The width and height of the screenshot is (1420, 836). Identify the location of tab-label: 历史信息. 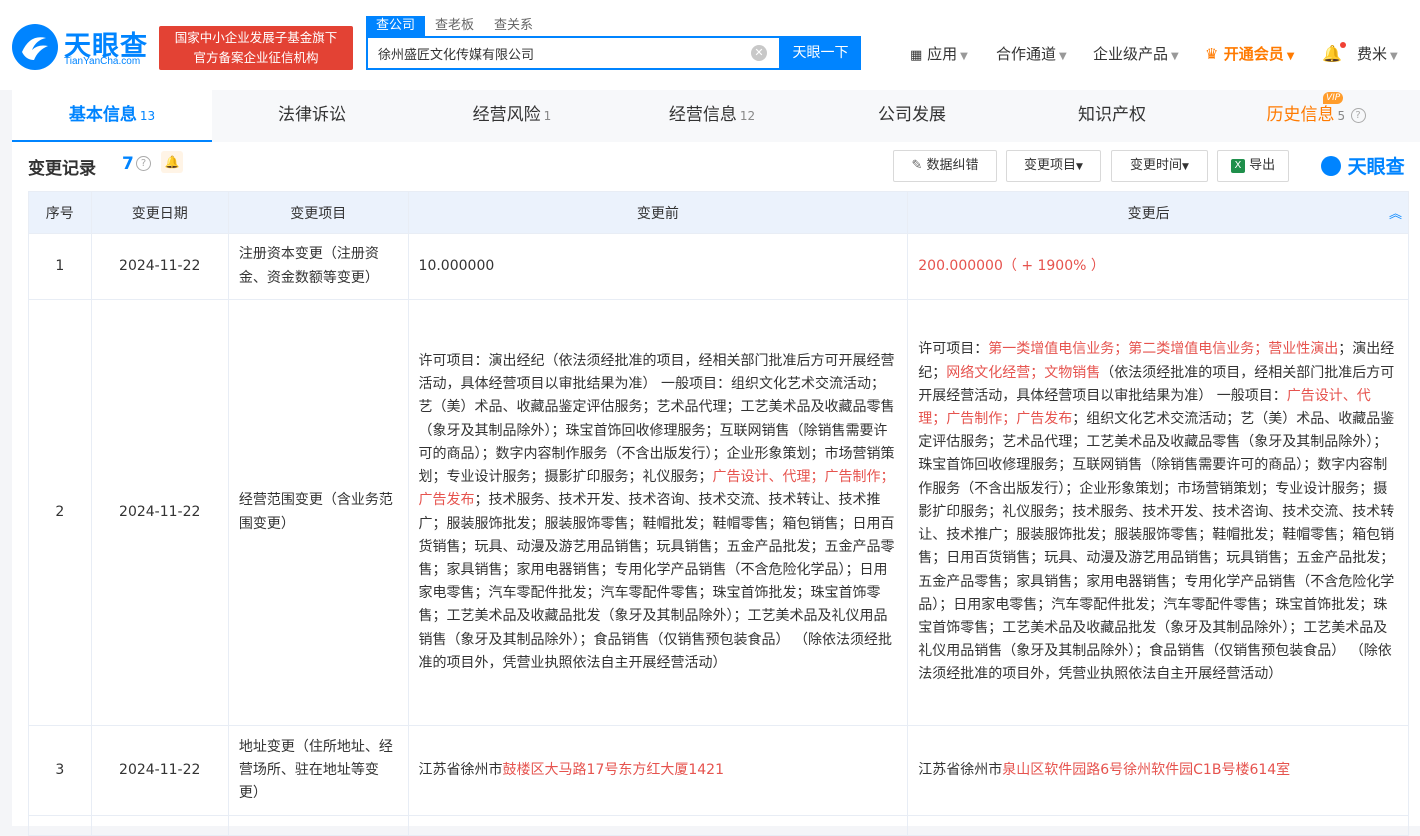
(1300, 115).